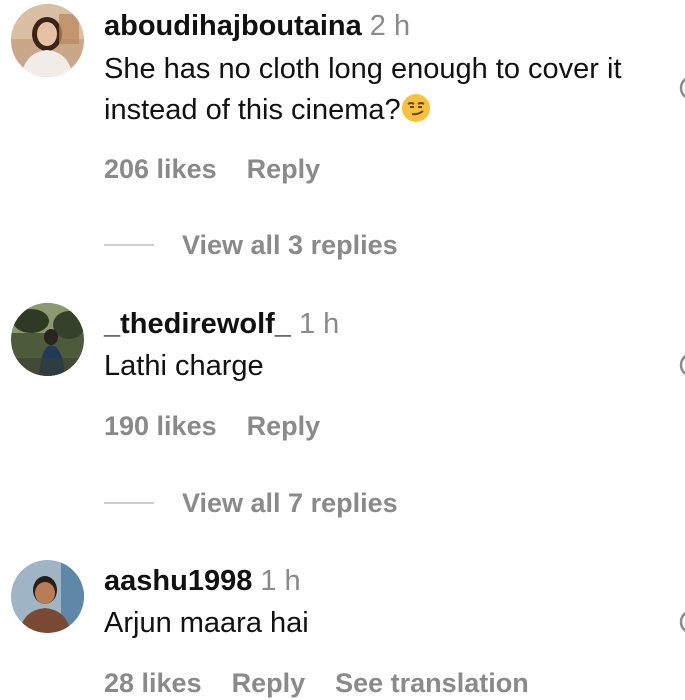 This screenshot has height=700, width=685. What do you see at coordinates (227, 426) in the screenshot?
I see `comment-actions: 190 likes Reply` at bounding box center [227, 426].